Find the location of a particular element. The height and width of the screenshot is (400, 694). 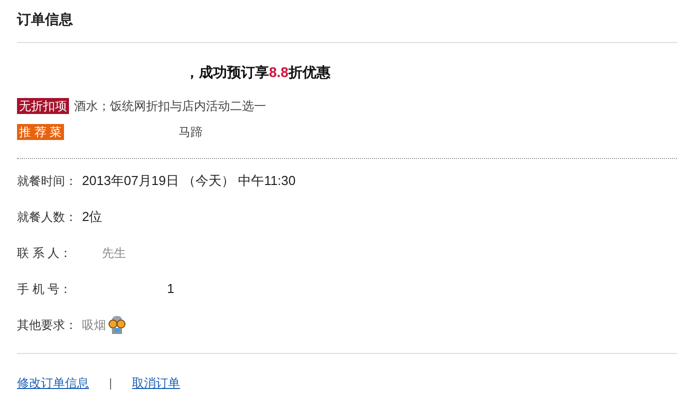

headline: ，成功预订享8.8折优惠 is located at coordinates (257, 72).